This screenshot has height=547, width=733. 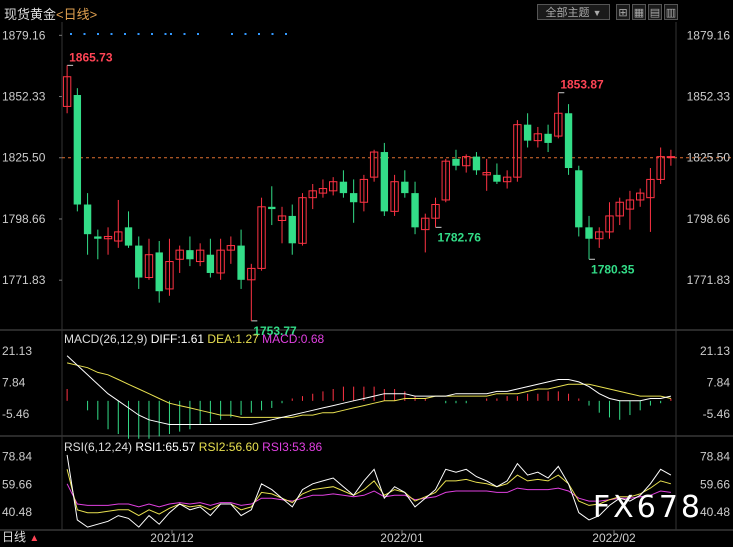 What do you see at coordinates (368, 495) in the screenshot?
I see `rsi3-line` at bounding box center [368, 495].